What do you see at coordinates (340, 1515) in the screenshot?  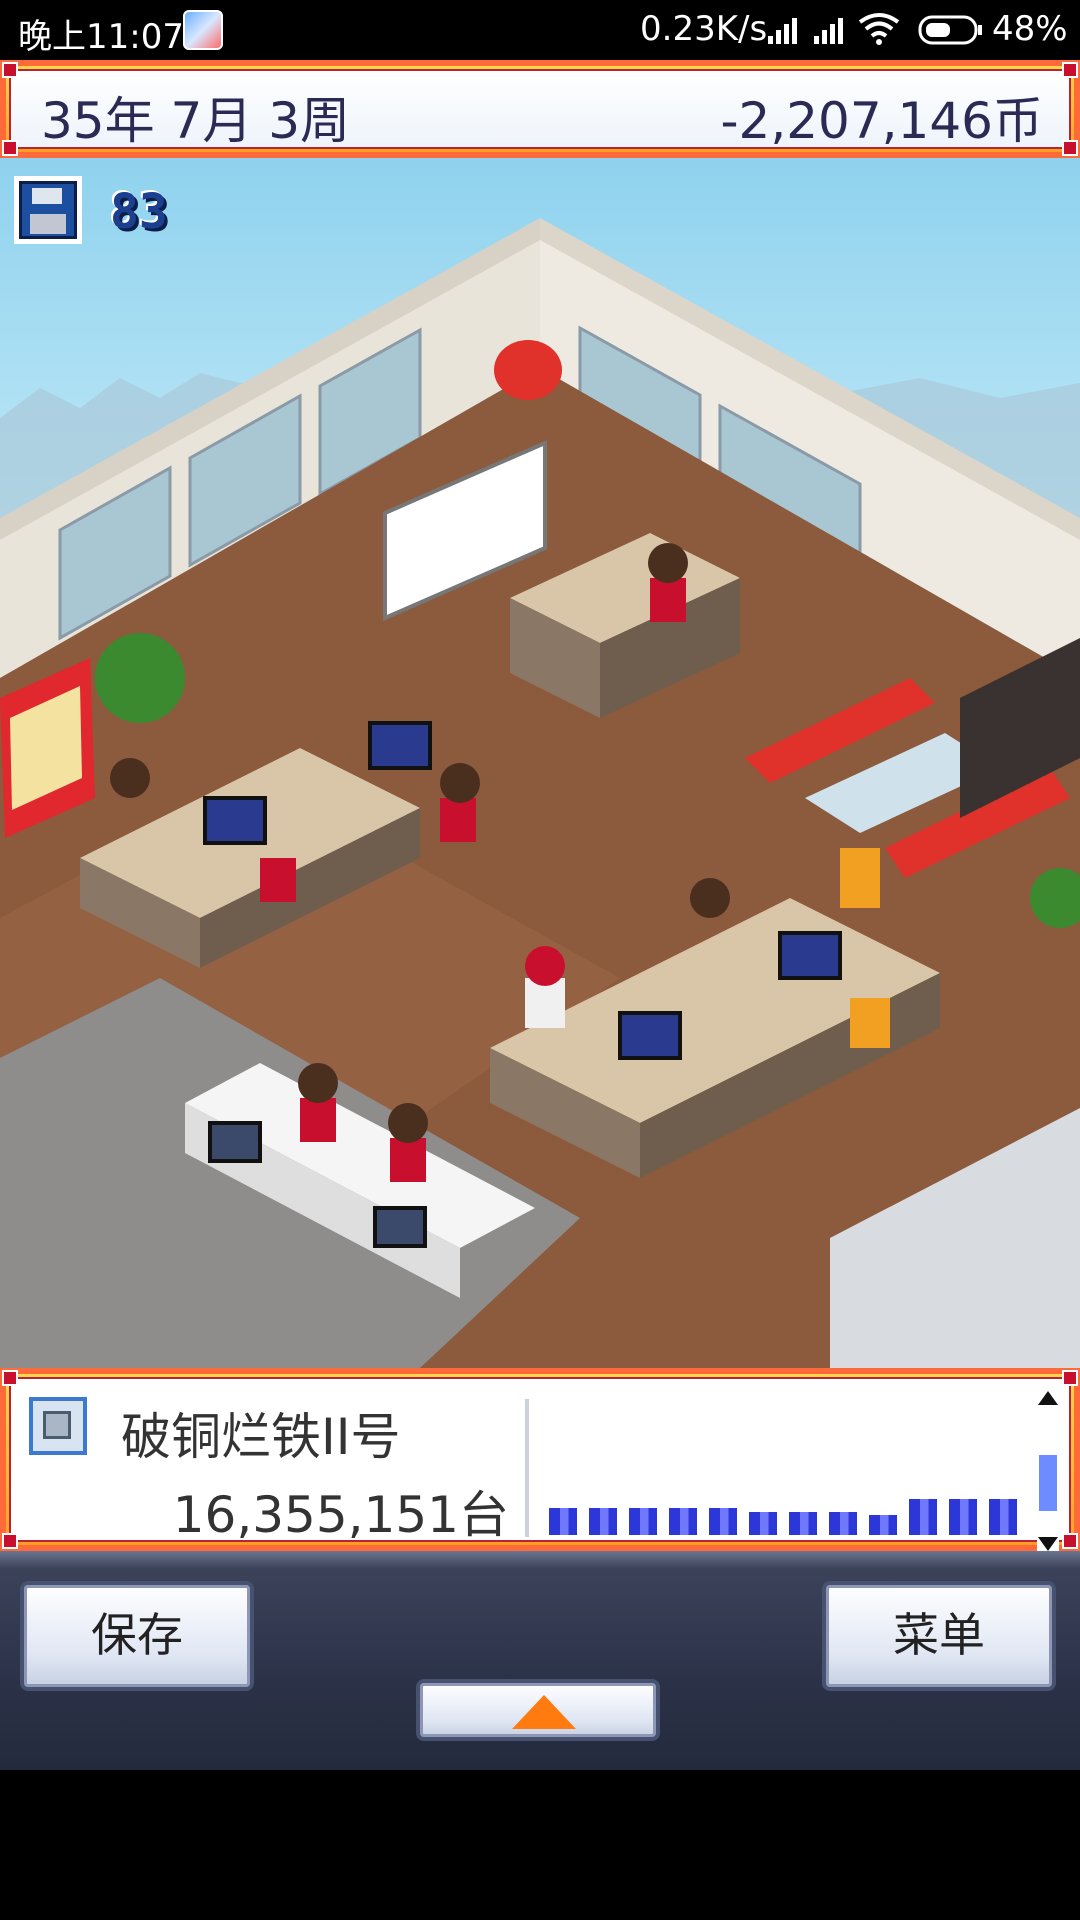 I see `units-sold: 16,355,151台` at bounding box center [340, 1515].